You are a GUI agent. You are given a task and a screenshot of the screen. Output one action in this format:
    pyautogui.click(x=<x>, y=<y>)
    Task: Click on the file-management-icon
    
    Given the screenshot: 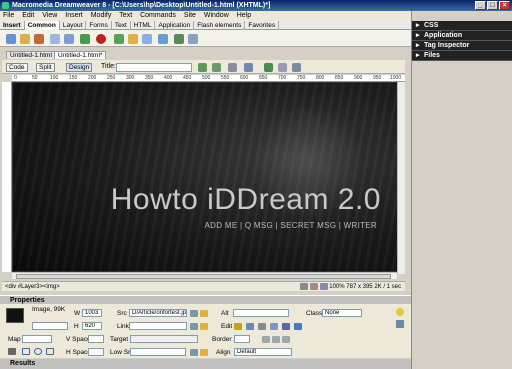 What is the action you would take?
    pyautogui.click(x=202, y=67)
    